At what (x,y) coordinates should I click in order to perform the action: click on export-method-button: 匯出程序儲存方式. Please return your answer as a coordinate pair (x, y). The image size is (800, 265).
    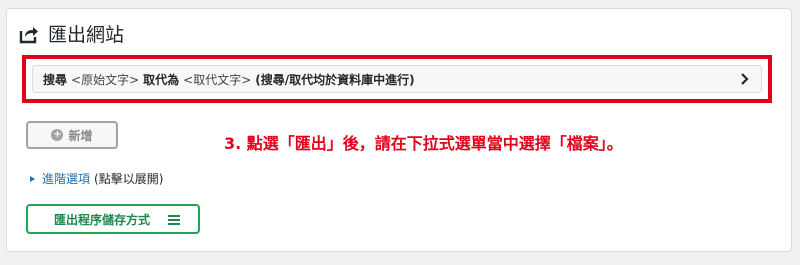
    Looking at the image, I should click on (113, 219).